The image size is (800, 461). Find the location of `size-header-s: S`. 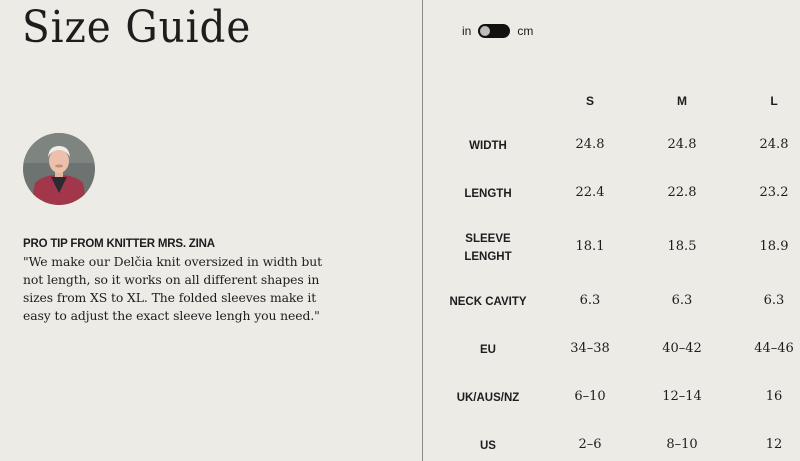

size-header-s: S is located at coordinates (589, 101).